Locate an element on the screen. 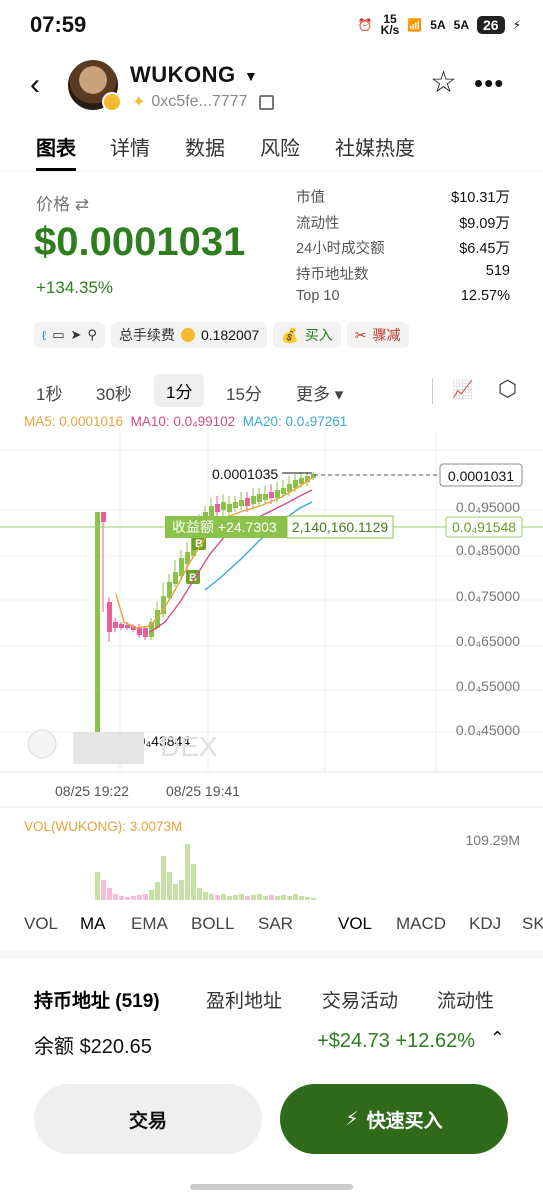  x-tick-label: 08/25 19:22 is located at coordinates (92, 791).